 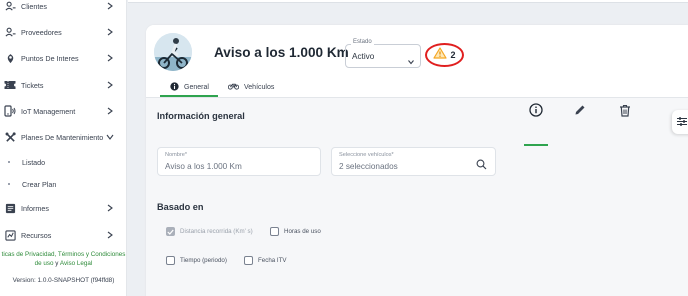 I want to click on vehiculos-field: Seleccione vehículos* 2 seleccionados, so click(x=413, y=161).